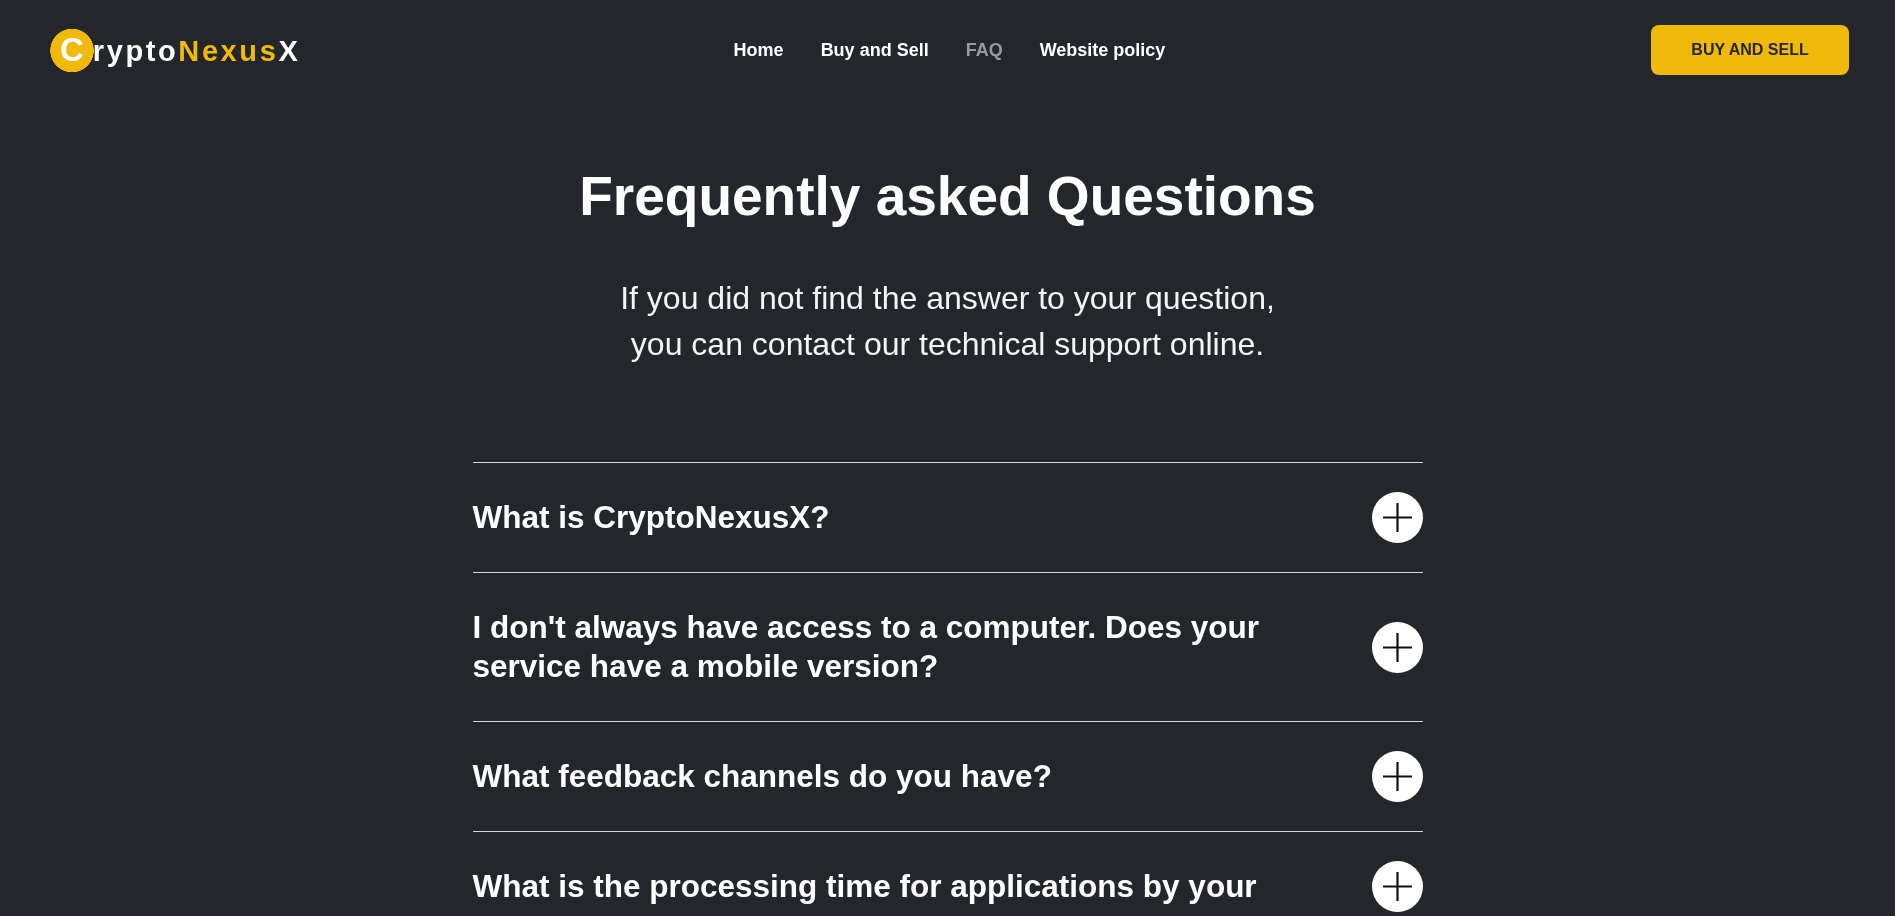  I want to click on buy-and-sell-button: BUY AND SELL, so click(1750, 50).